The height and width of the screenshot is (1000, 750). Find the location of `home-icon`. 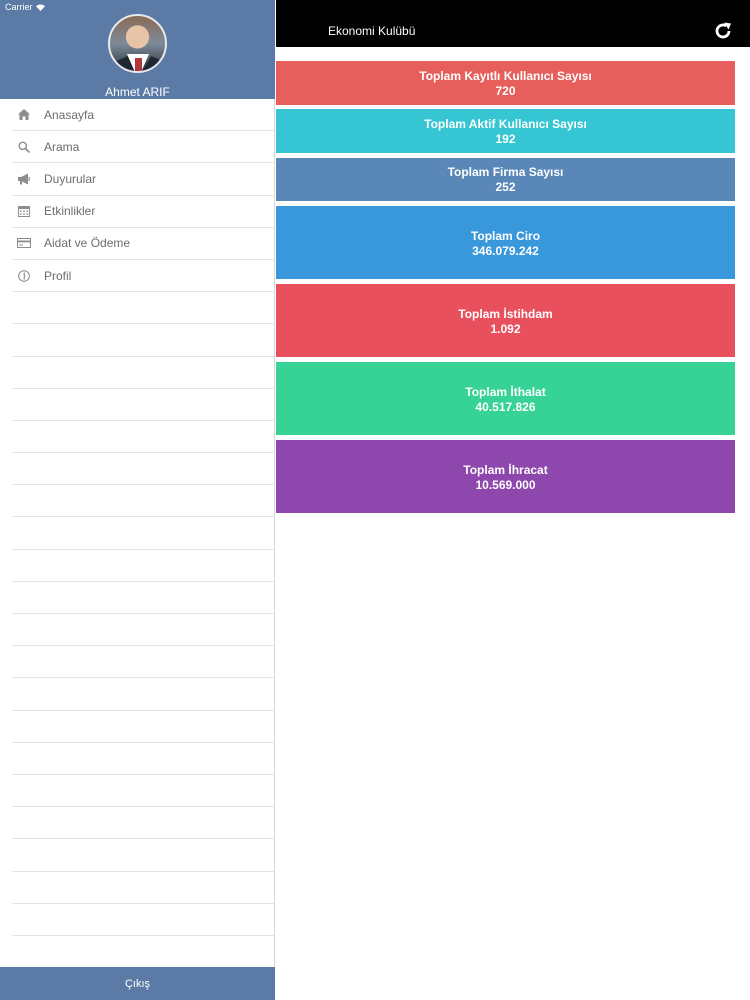

home-icon is located at coordinates (24, 115).